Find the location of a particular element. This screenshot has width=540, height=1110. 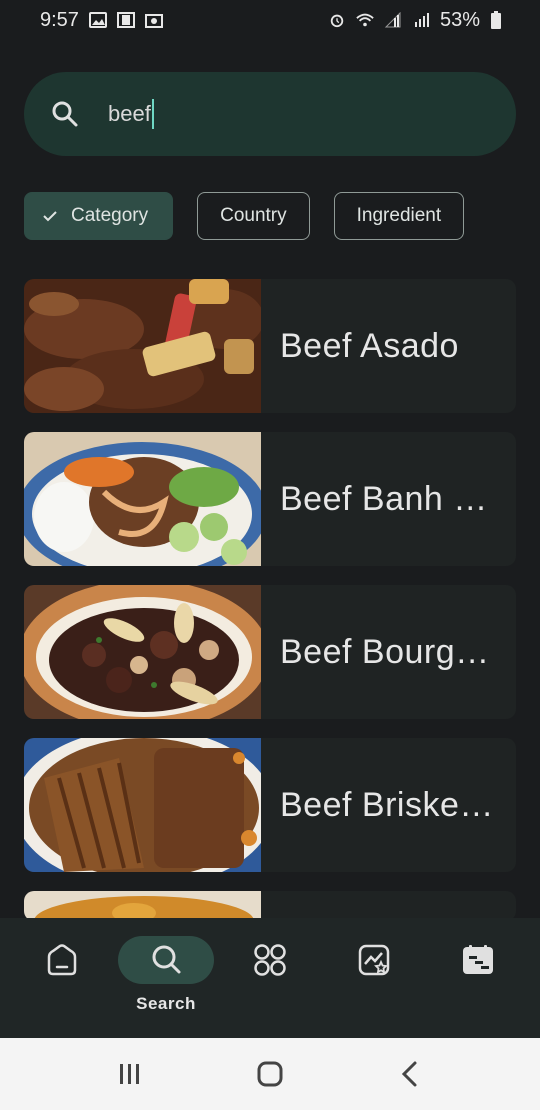

alarm-icon is located at coordinates (337, 21).